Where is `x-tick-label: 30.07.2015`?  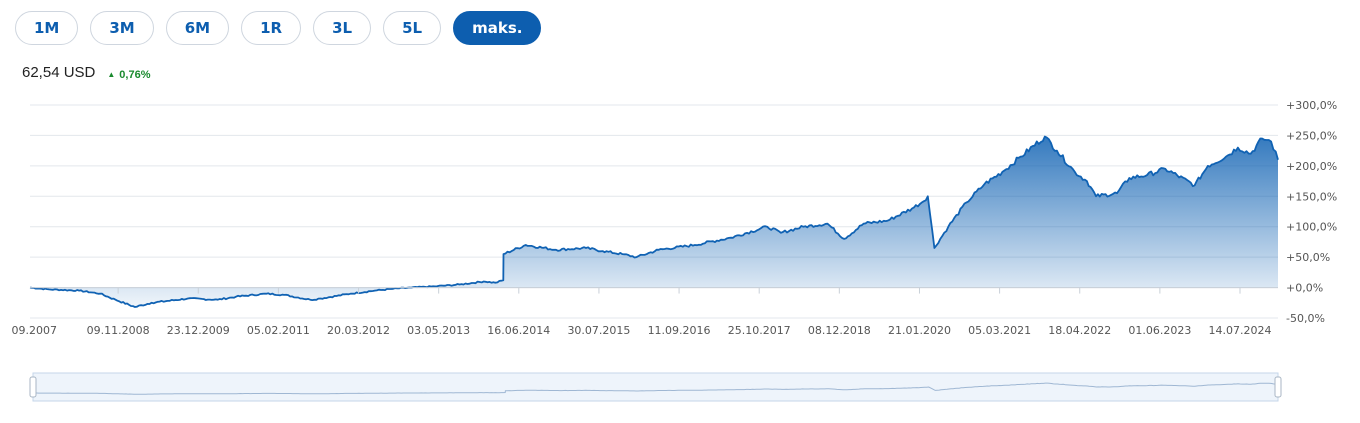 x-tick-label: 30.07.2015 is located at coordinates (598, 330).